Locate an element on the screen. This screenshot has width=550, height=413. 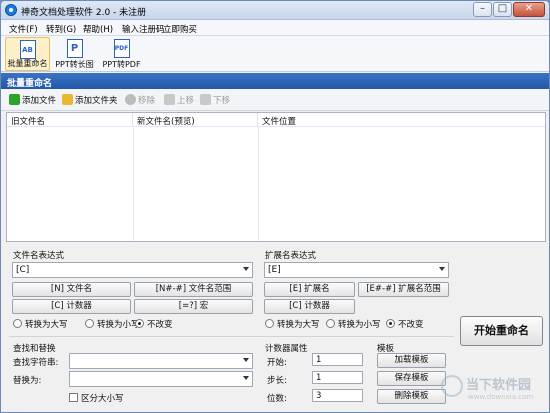
insert-counter-button: [C] 计数器 is located at coordinates (71, 306).